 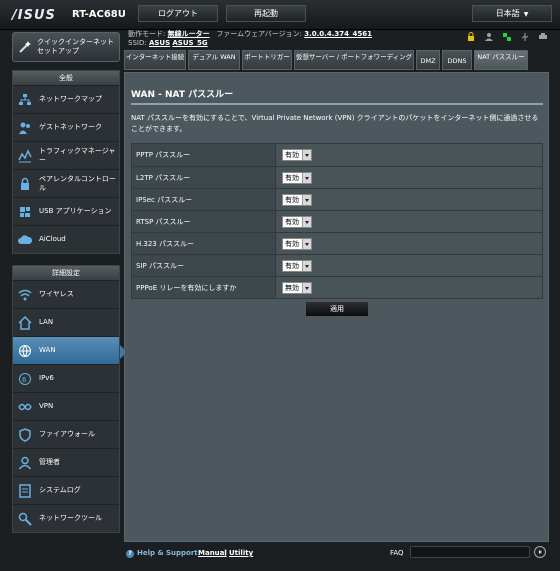 I want to click on sidebar-item-lan: LAN, so click(x=66, y=322).